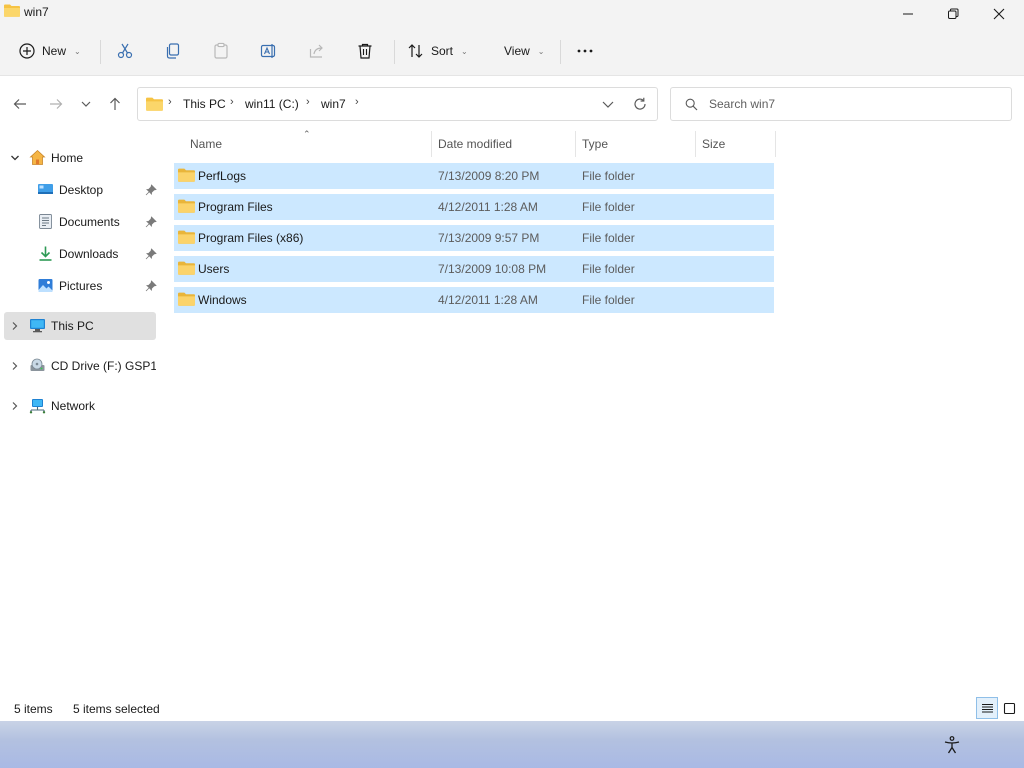  I want to click on view-button: View ⌄, so click(524, 51).